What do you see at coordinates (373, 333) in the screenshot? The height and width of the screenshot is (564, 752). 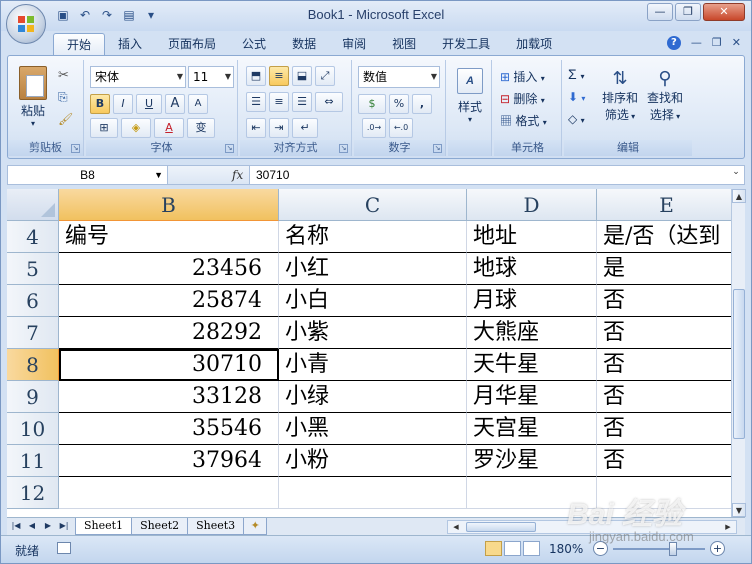 I see `cell-c7: 小紫` at bounding box center [373, 333].